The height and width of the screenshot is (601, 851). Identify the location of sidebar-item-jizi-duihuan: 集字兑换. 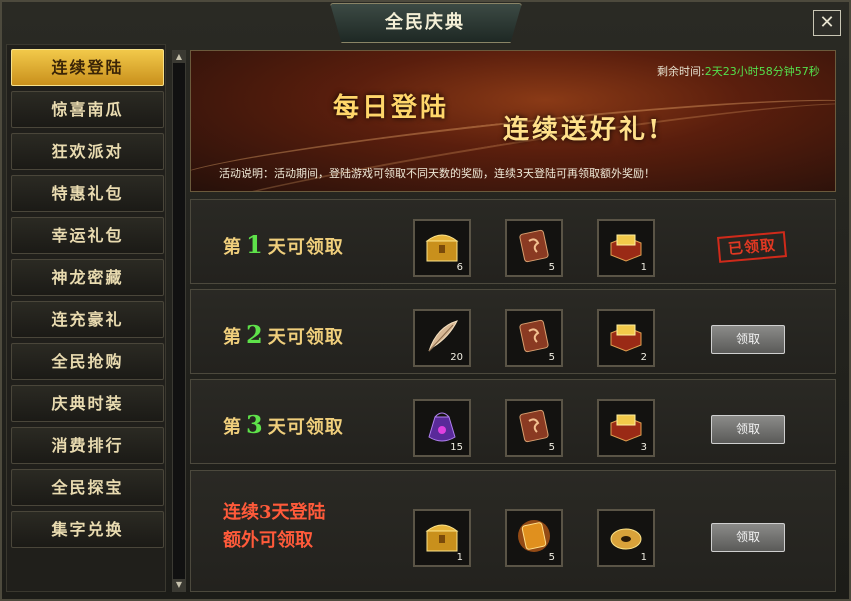
(87, 529).